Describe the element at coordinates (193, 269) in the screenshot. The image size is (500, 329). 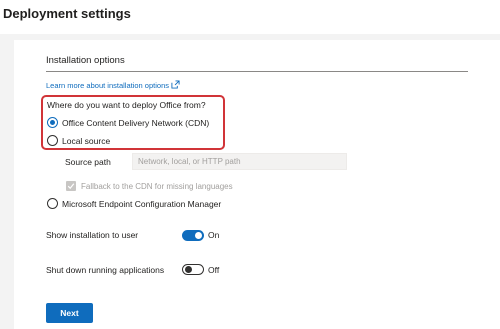
I see `shut-down-apps-toggle` at that location.